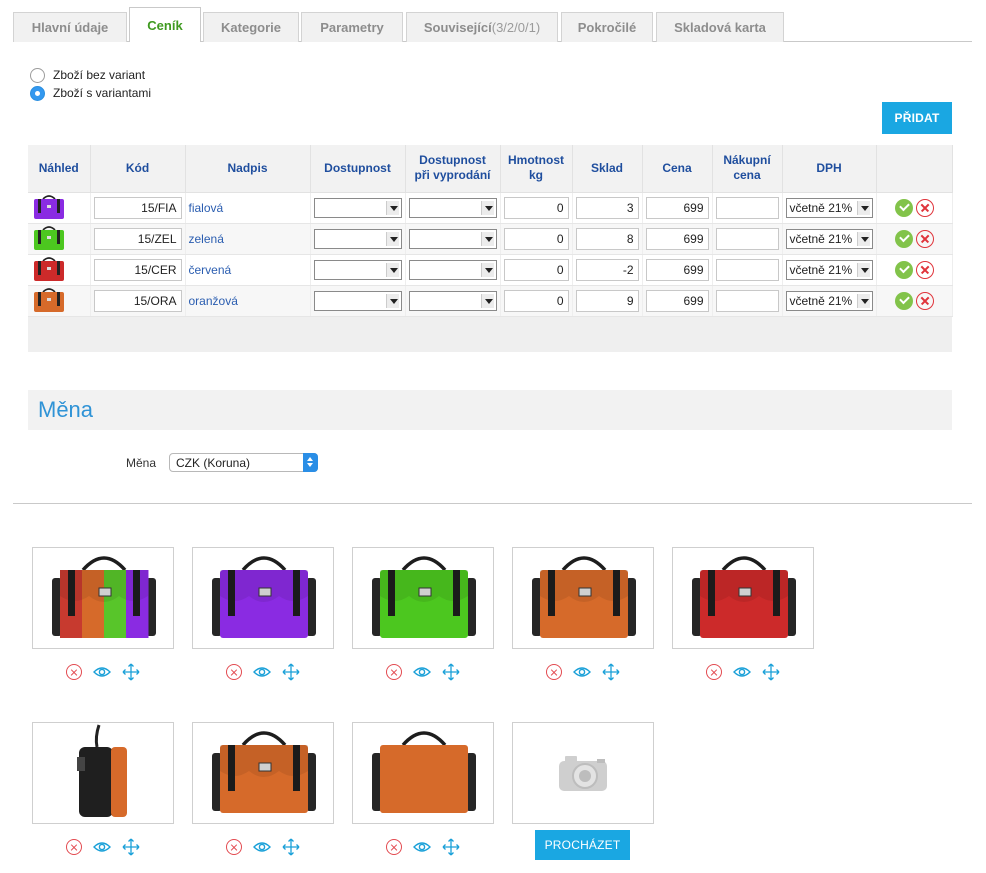 Image resolution: width=986 pixels, height=873 pixels. I want to click on variant-label-link: zelená, so click(206, 239).